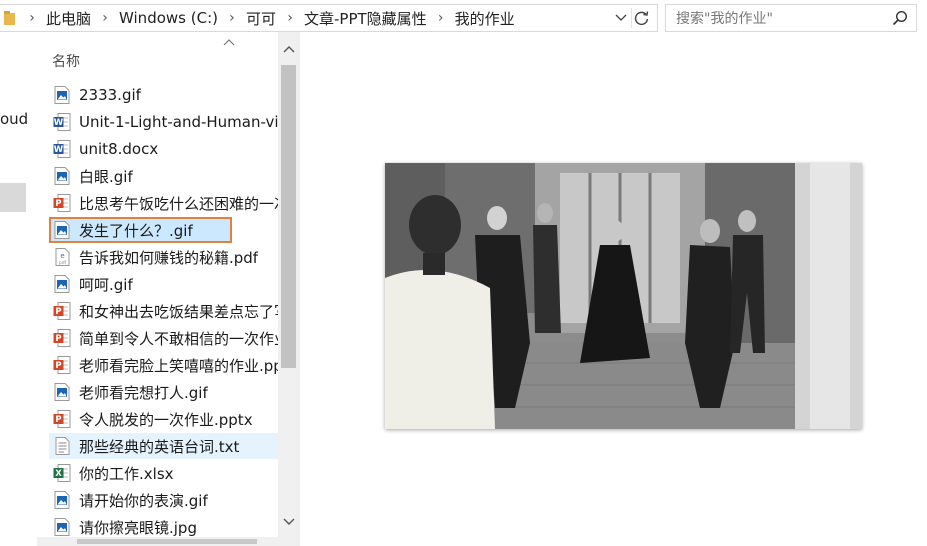 This screenshot has width=927, height=546. I want to click on file-name: 呵呵.gif, so click(106, 284).